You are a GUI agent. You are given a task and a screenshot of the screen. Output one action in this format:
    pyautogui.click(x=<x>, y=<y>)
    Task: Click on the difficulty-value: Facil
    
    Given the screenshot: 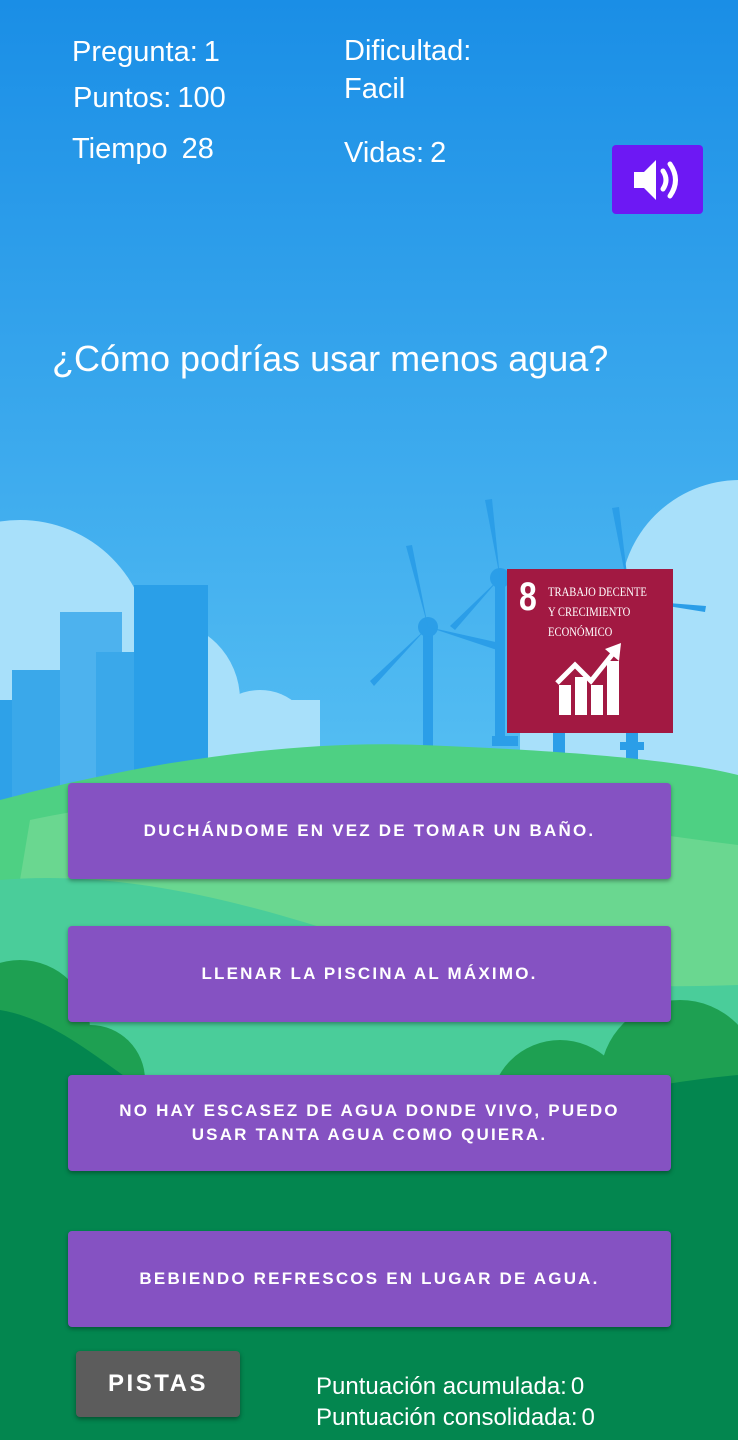 What is the action you would take?
    pyautogui.click(x=375, y=89)
    